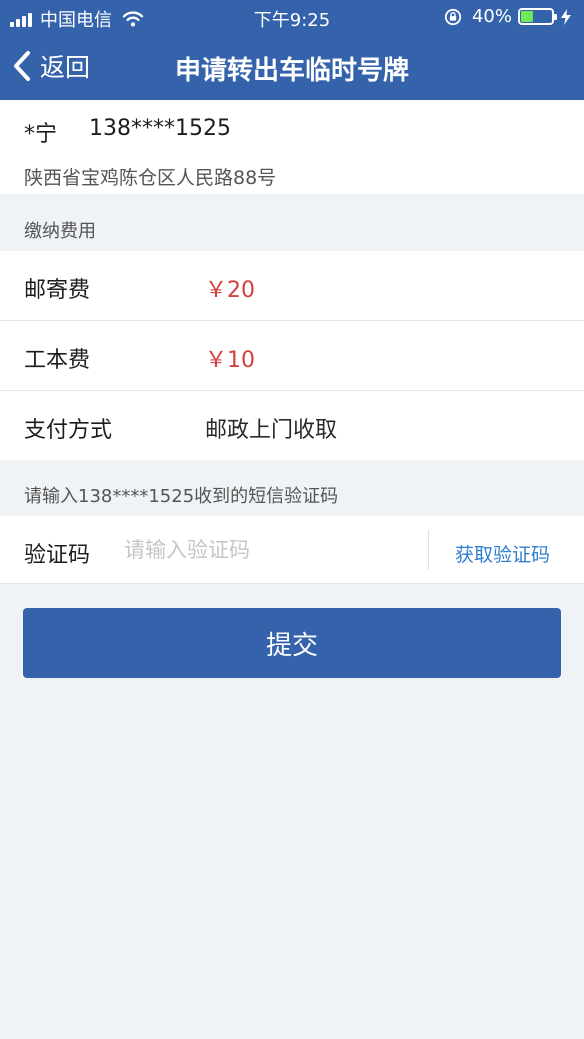  Describe the element at coordinates (291, 71) in the screenshot. I see `page-title: 申请转出车临时号牌` at that location.